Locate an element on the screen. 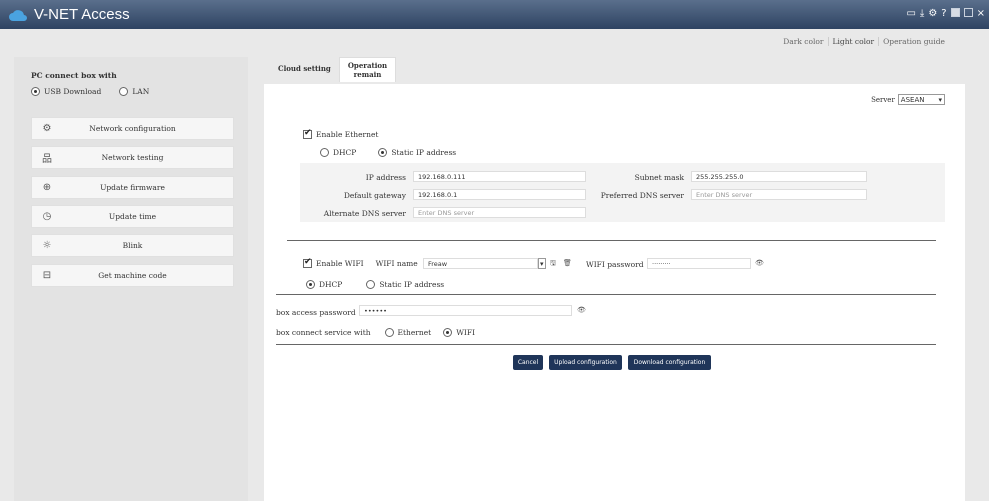 This screenshot has width=989, height=501. nav-label: Update firmware is located at coordinates (132, 187).